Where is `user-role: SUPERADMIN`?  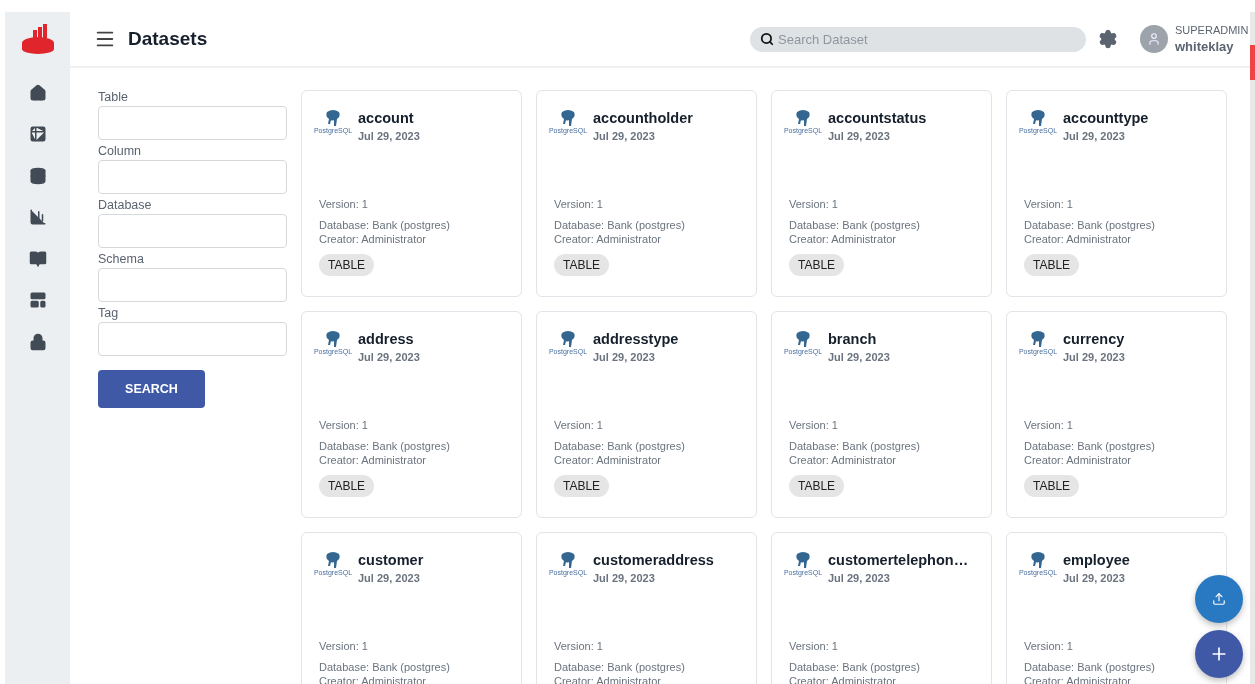
user-role: SUPERADMIN is located at coordinates (1212, 30).